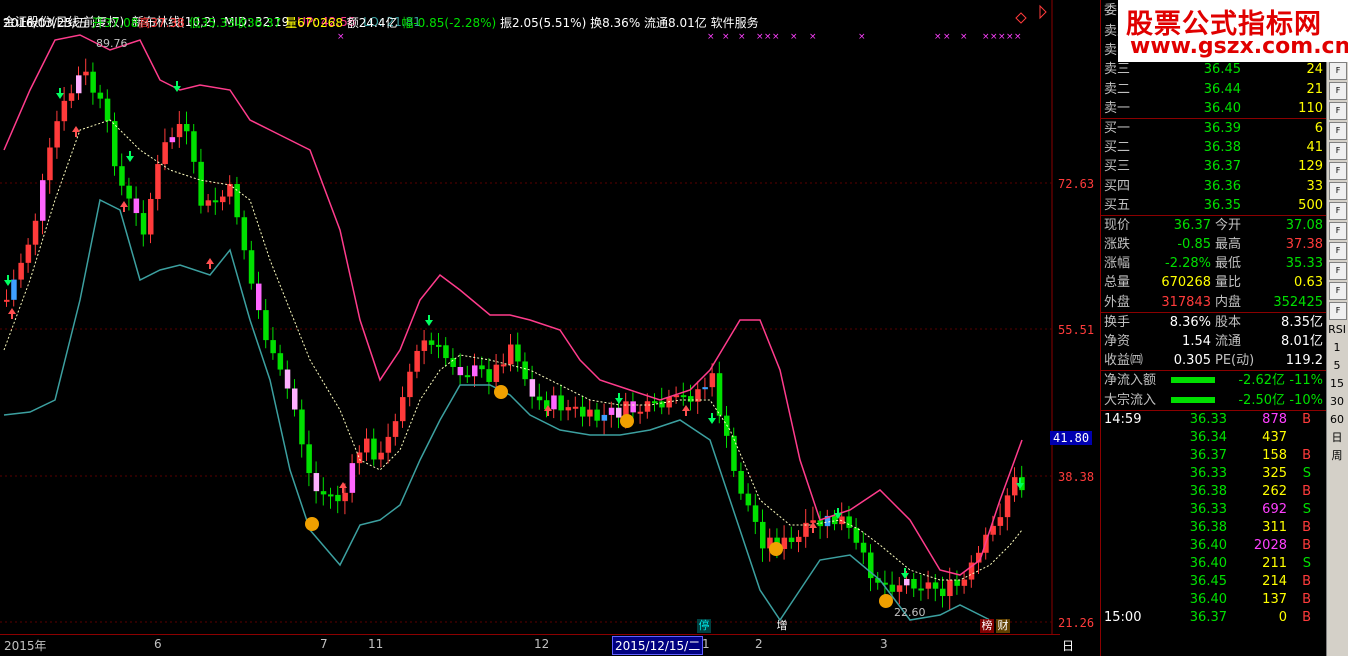  I want to click on tick-row: 36.40 2028 B, so click(1213, 546).